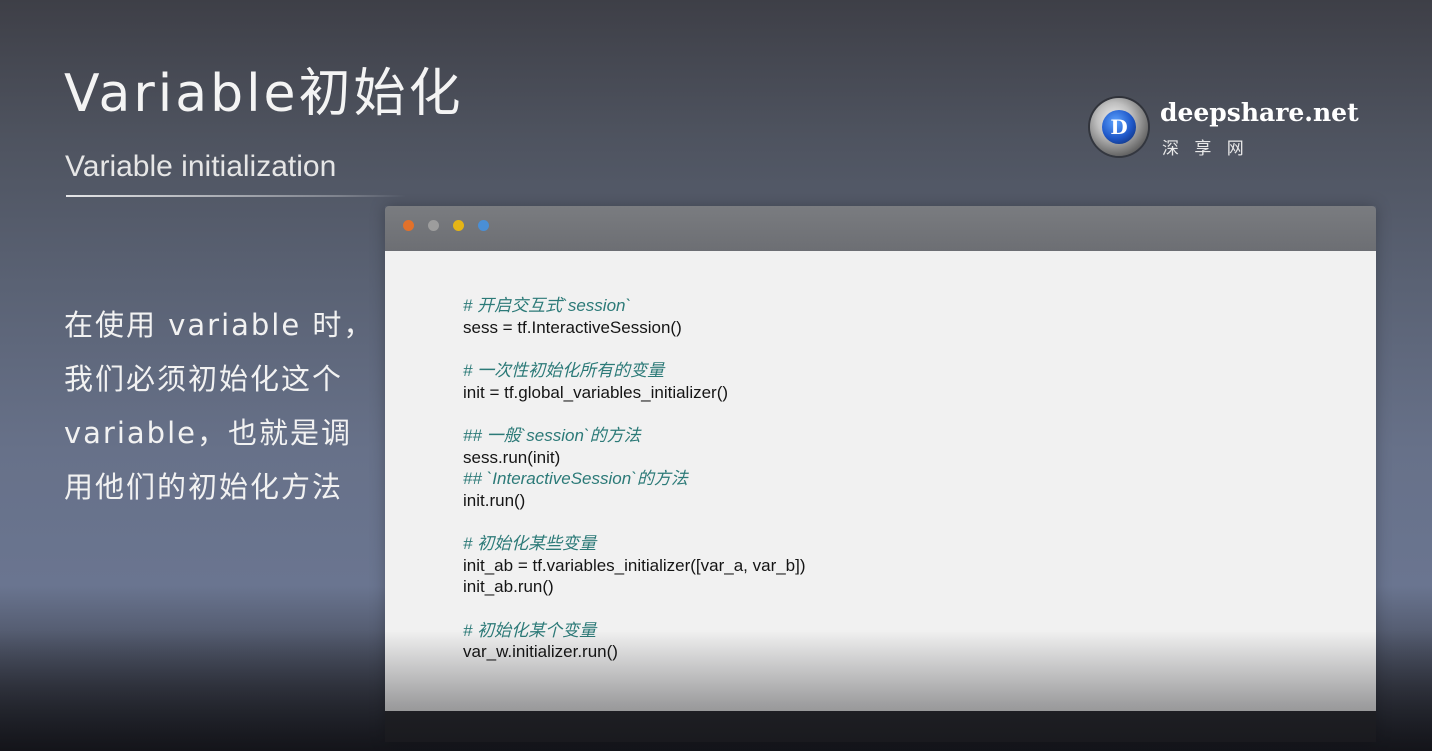 This screenshot has width=1432, height=751. What do you see at coordinates (264, 94) in the screenshot?
I see `slide-title: Variable初始化` at bounding box center [264, 94].